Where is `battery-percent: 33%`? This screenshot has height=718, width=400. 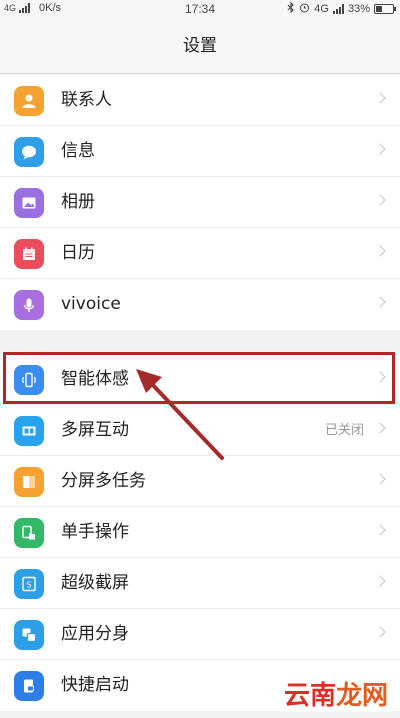 battery-percent: 33% is located at coordinates (358, 9).